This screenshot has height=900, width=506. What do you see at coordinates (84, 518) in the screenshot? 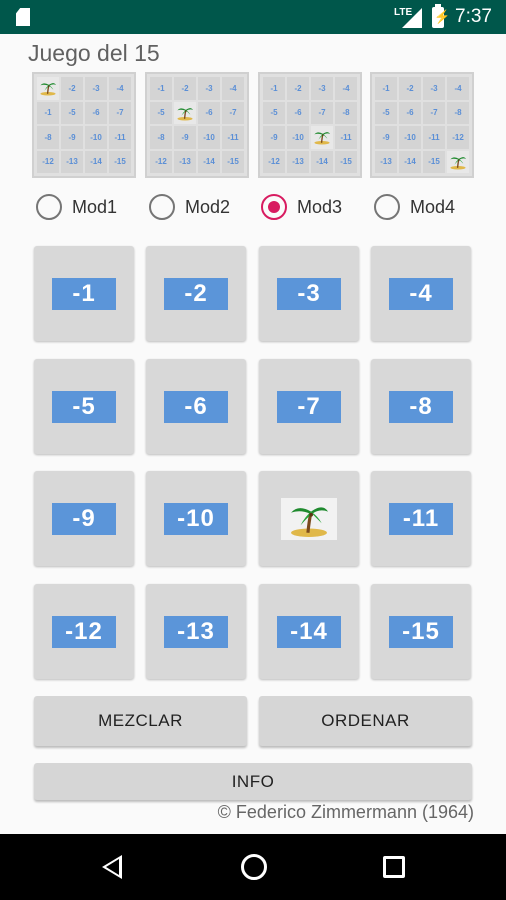
I see `puzzle-tile: -9` at bounding box center [84, 518].